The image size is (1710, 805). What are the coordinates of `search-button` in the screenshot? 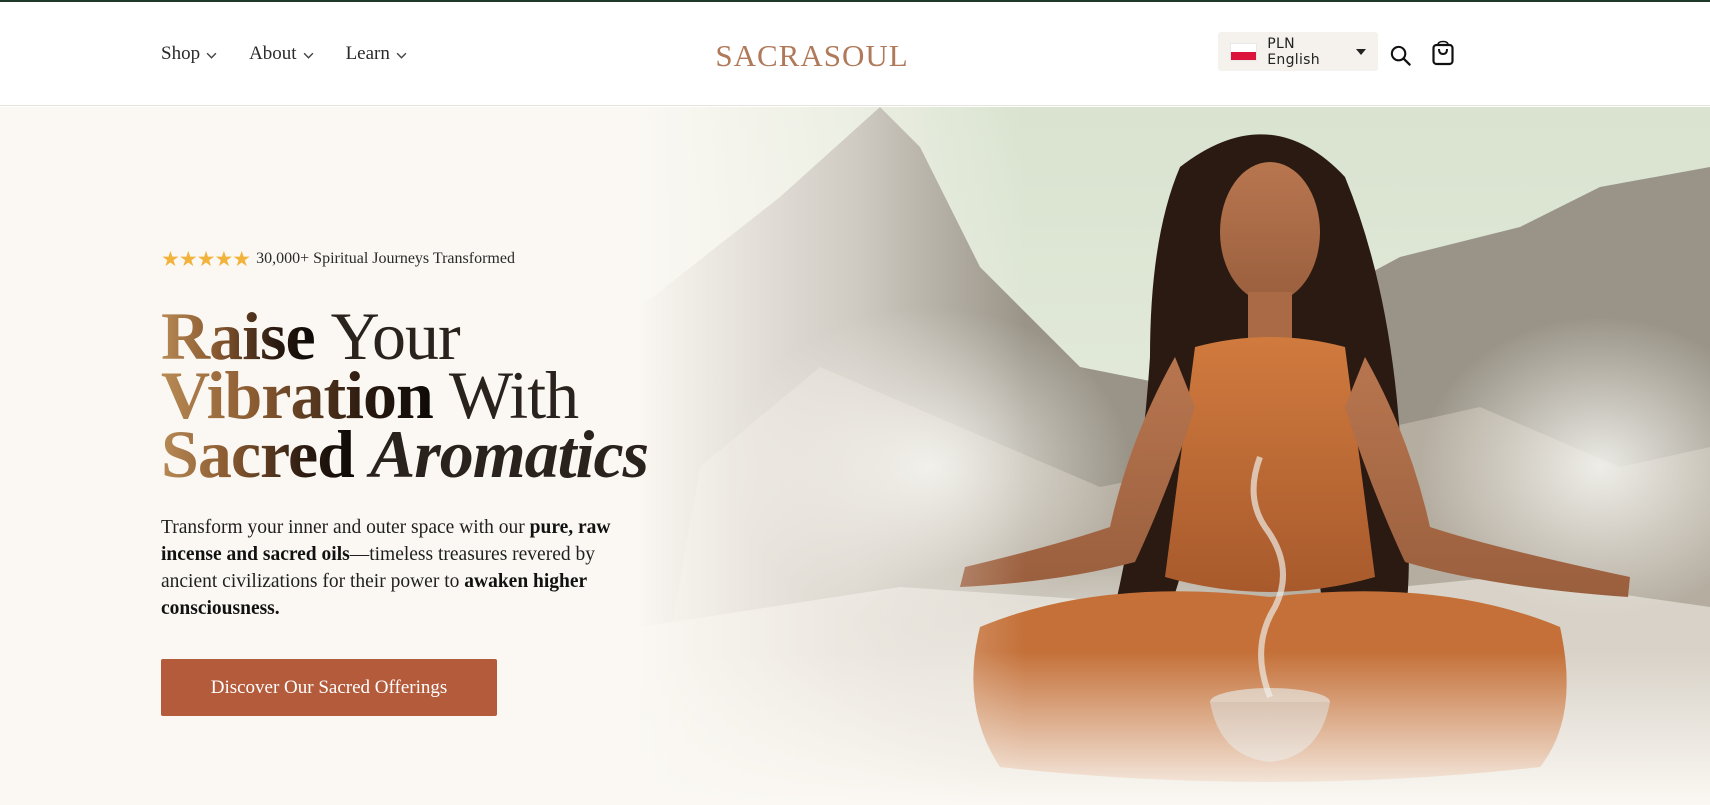 It's located at (1400, 55).